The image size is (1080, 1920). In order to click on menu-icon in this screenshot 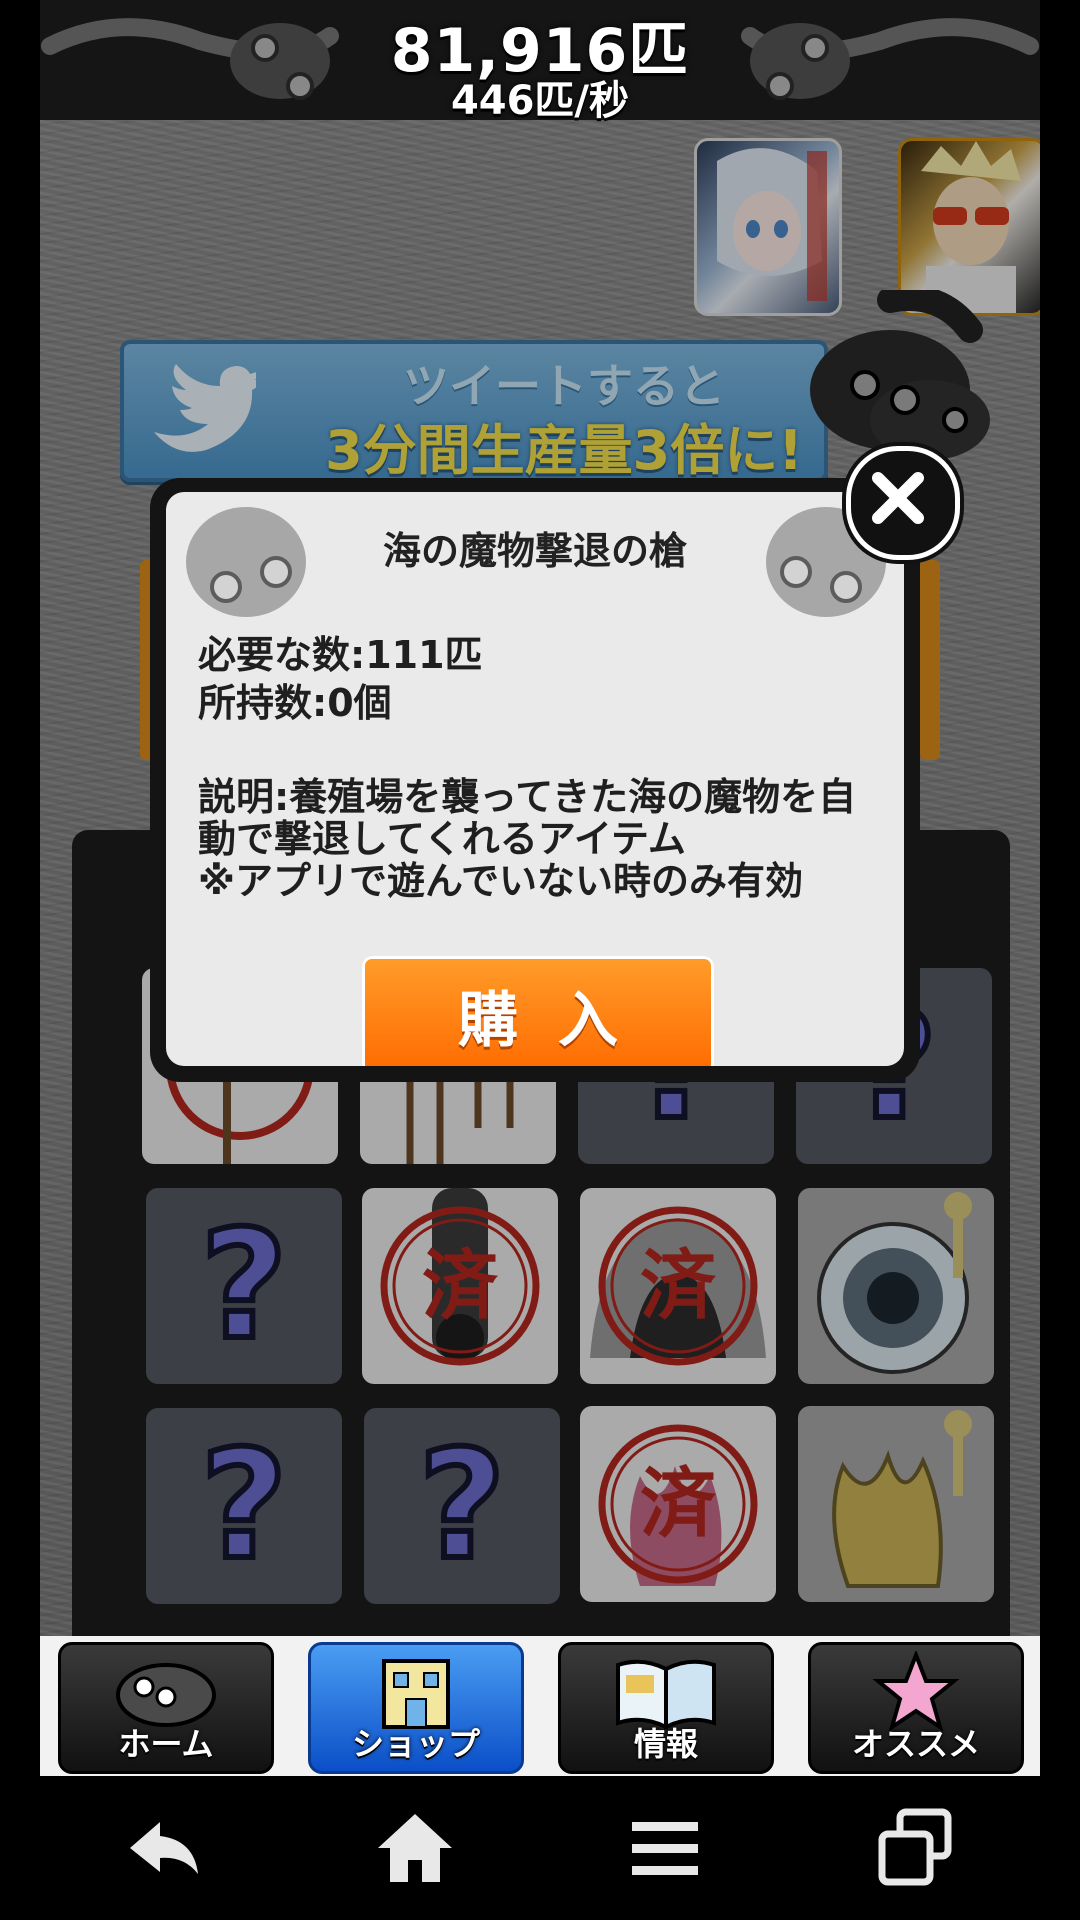, I will do `click(665, 1848)`.